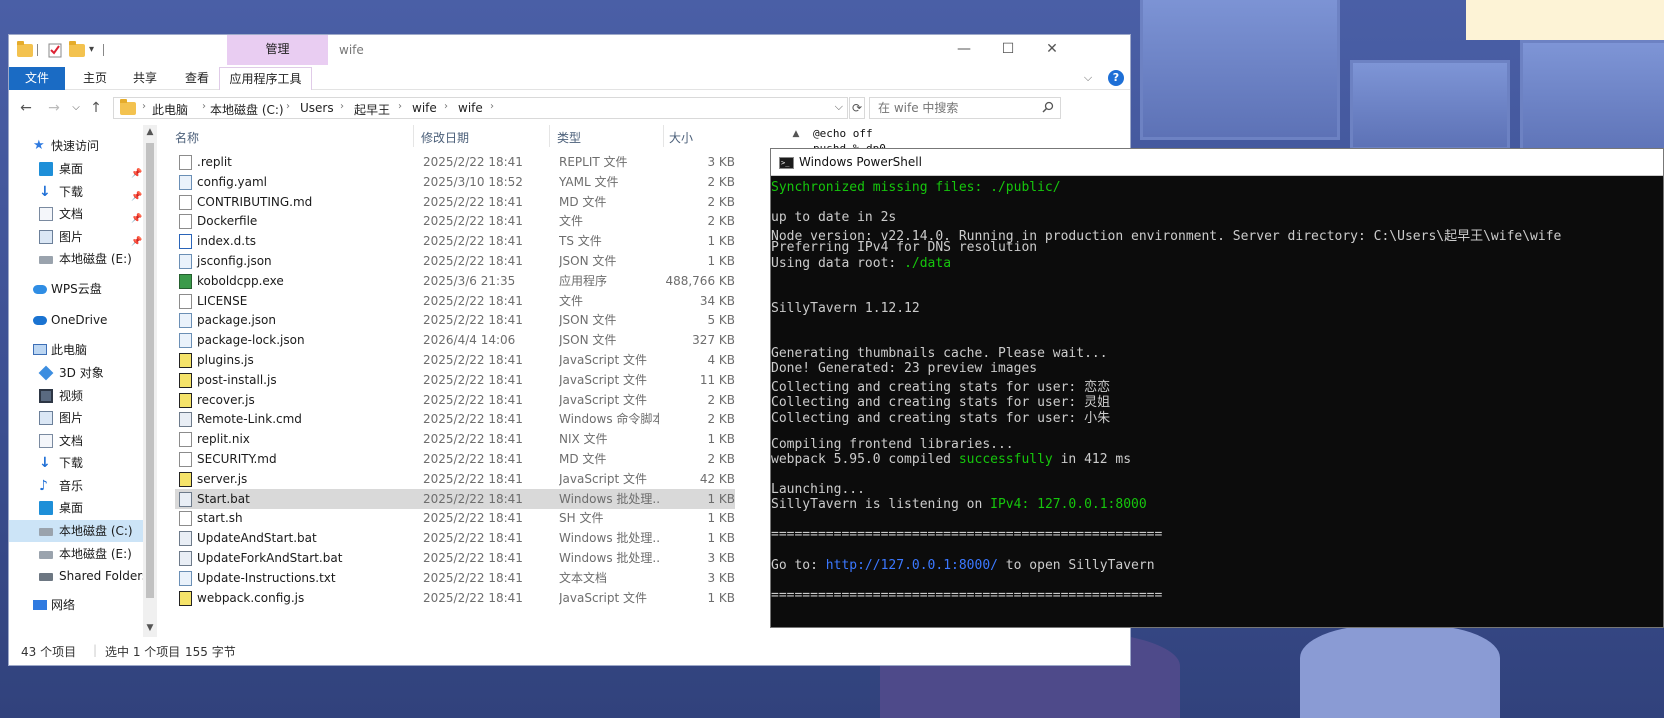 This screenshot has width=1664, height=718. I want to click on nav-item-desktop-pc: 桌面, so click(76, 508).